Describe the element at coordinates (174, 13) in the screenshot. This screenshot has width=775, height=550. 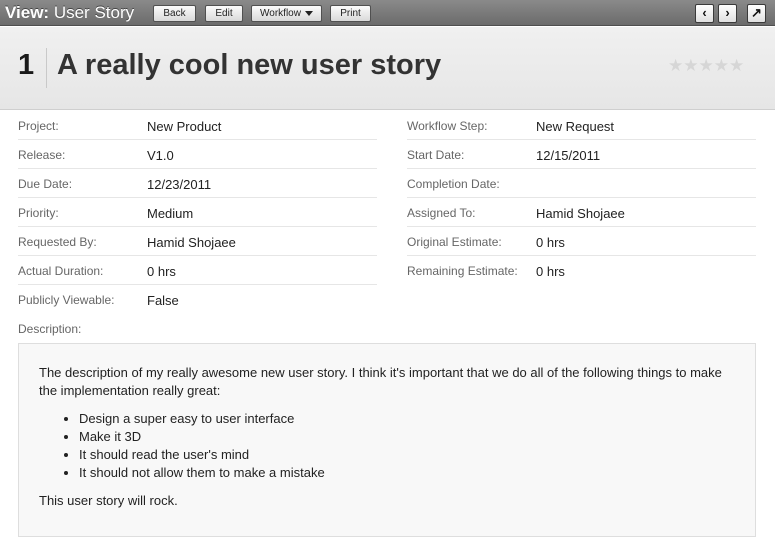
I see `back-button: Back` at that location.